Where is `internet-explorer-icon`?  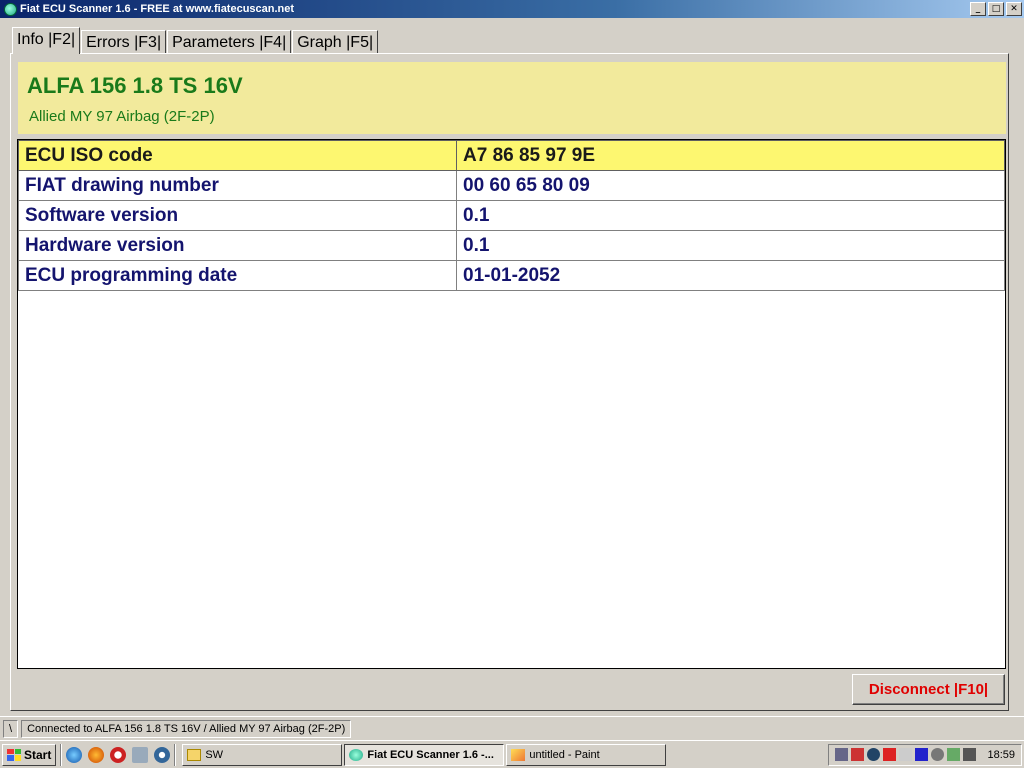
internet-explorer-icon is located at coordinates (74, 754).